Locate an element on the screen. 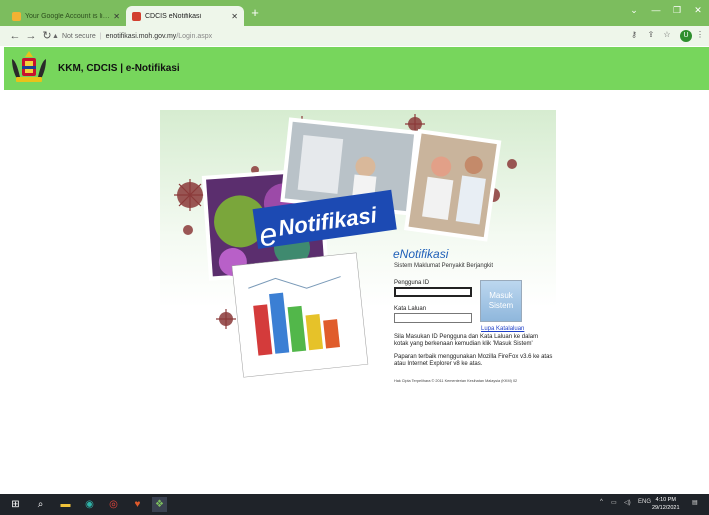 The width and height of the screenshot is (709, 515). search-icon: ⌕ is located at coordinates (40, 504).